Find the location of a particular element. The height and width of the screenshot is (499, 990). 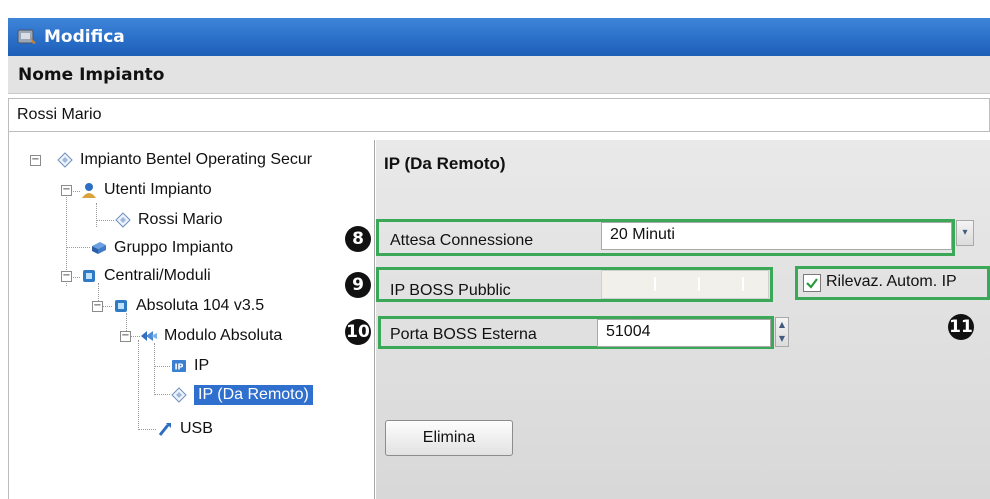

tree-node-usb: USB is located at coordinates (184, 429).